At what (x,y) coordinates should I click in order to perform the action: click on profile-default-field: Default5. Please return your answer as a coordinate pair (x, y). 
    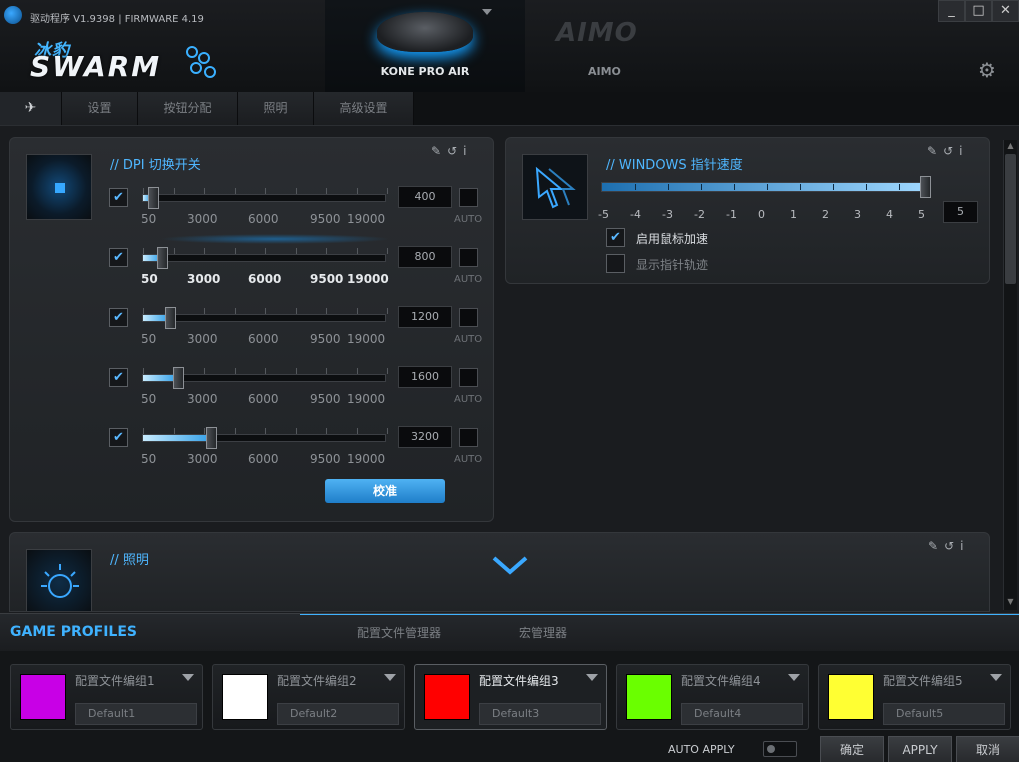
    Looking at the image, I should click on (944, 714).